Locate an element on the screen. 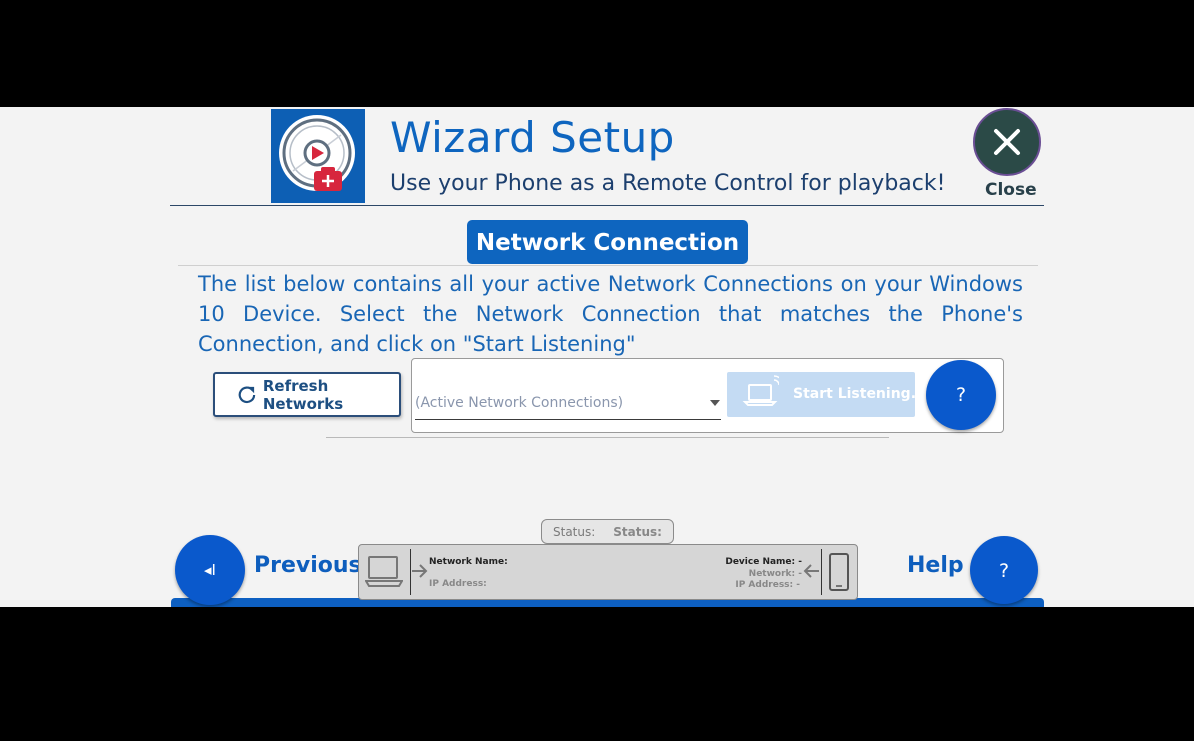 The width and height of the screenshot is (1194, 741). laptop-icon is located at coordinates (384, 571).